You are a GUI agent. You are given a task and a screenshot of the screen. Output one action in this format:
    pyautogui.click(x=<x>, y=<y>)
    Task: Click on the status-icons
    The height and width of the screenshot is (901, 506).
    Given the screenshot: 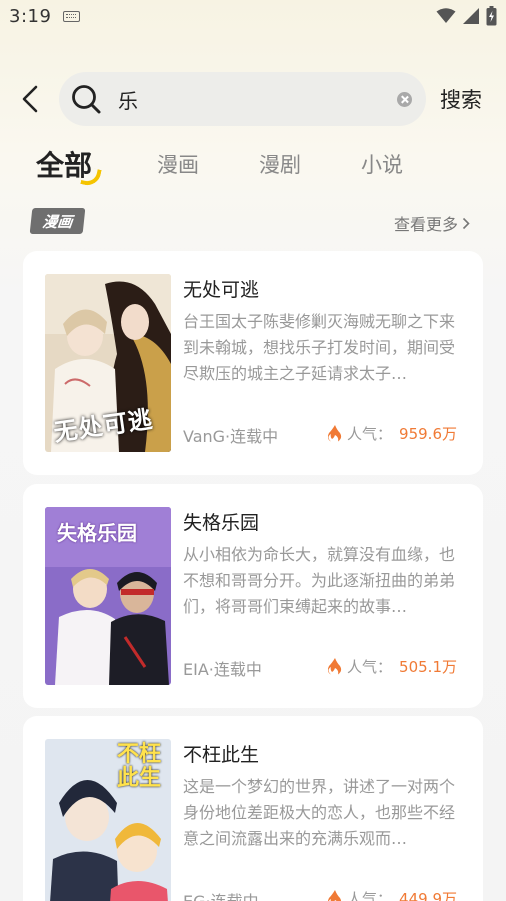 What is the action you would take?
    pyautogui.click(x=466, y=16)
    